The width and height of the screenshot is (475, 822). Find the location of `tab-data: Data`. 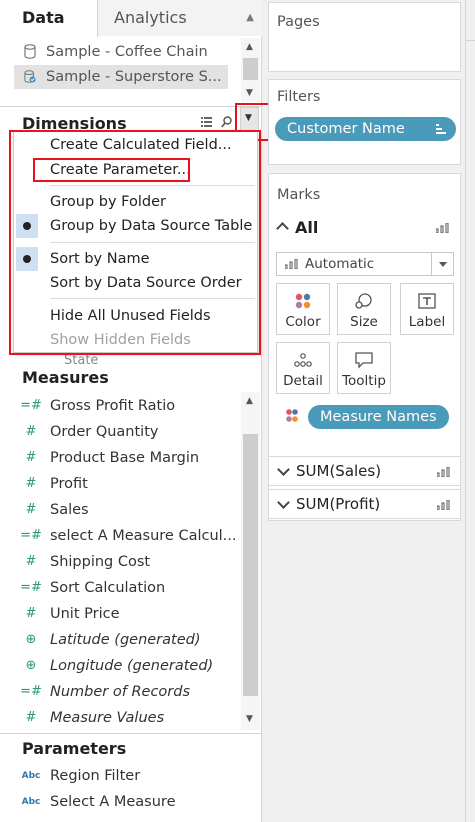

tab-data: Data is located at coordinates (49, 18).